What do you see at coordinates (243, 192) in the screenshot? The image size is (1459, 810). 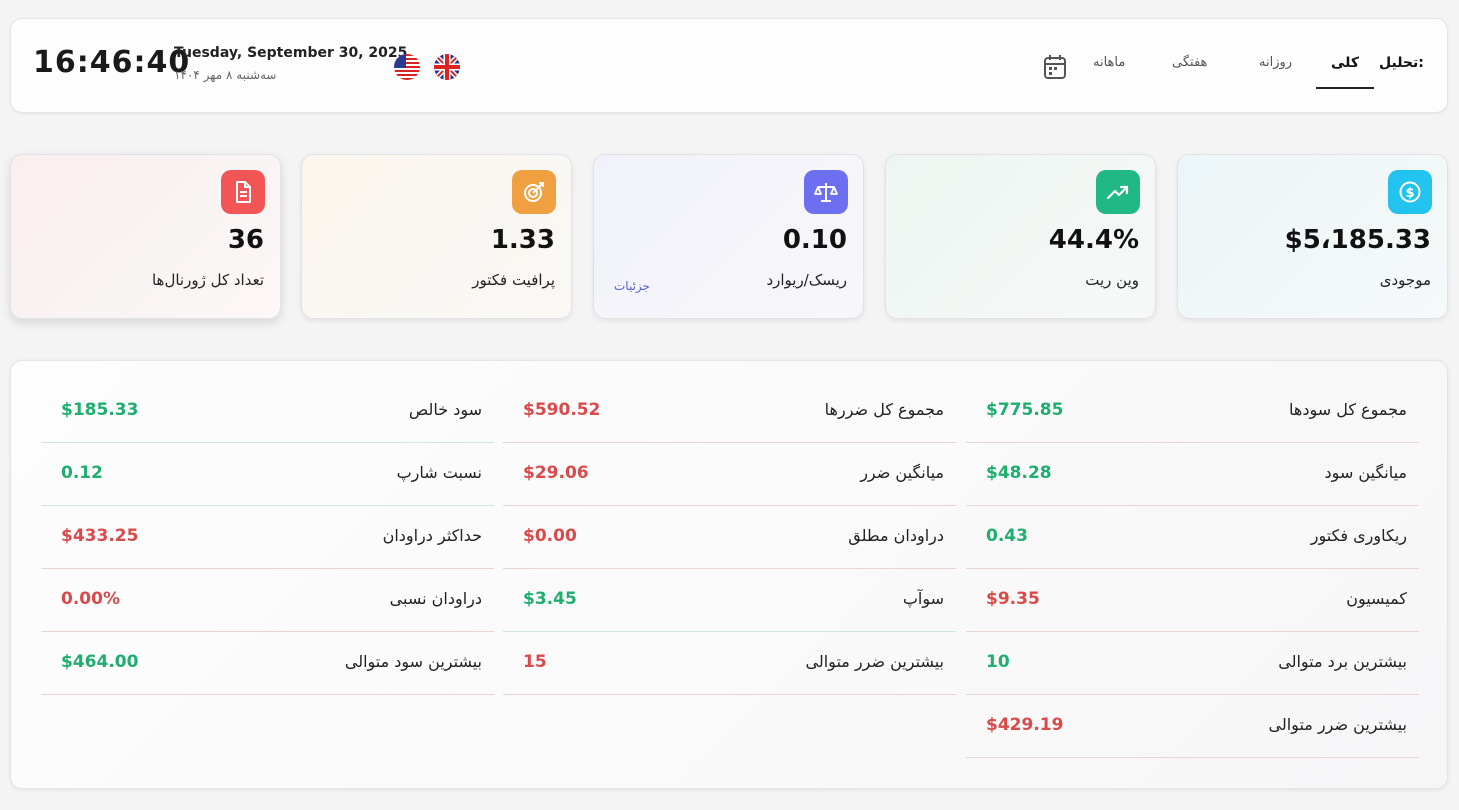 I see `document-icon` at bounding box center [243, 192].